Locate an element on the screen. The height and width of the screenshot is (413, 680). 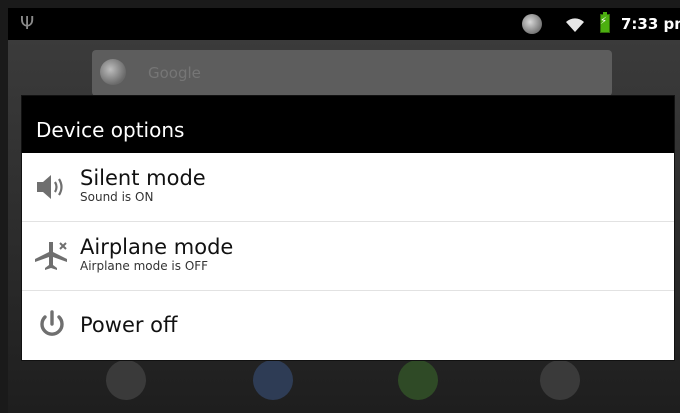
airplane-icon is located at coordinates (51, 256).